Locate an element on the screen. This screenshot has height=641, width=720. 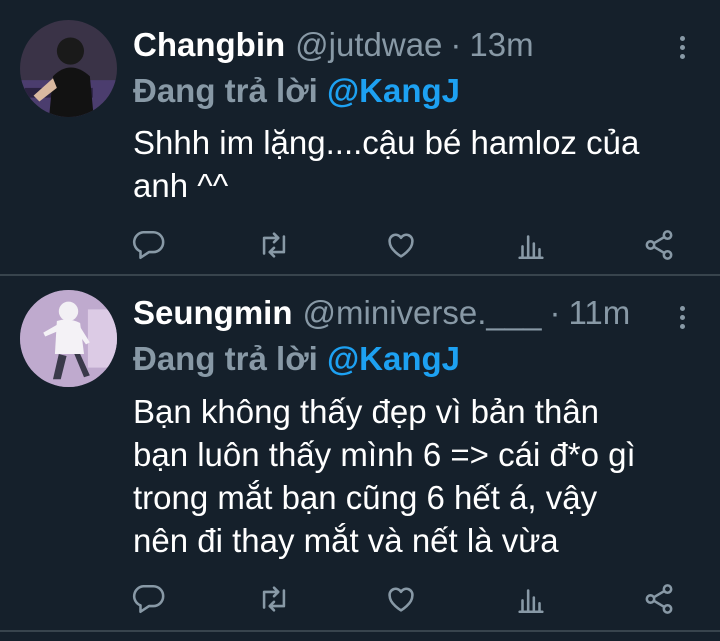
tweet-text-line: bạn luôn thấy mình 6 => cái đ*o gì is located at coordinates (384, 454).